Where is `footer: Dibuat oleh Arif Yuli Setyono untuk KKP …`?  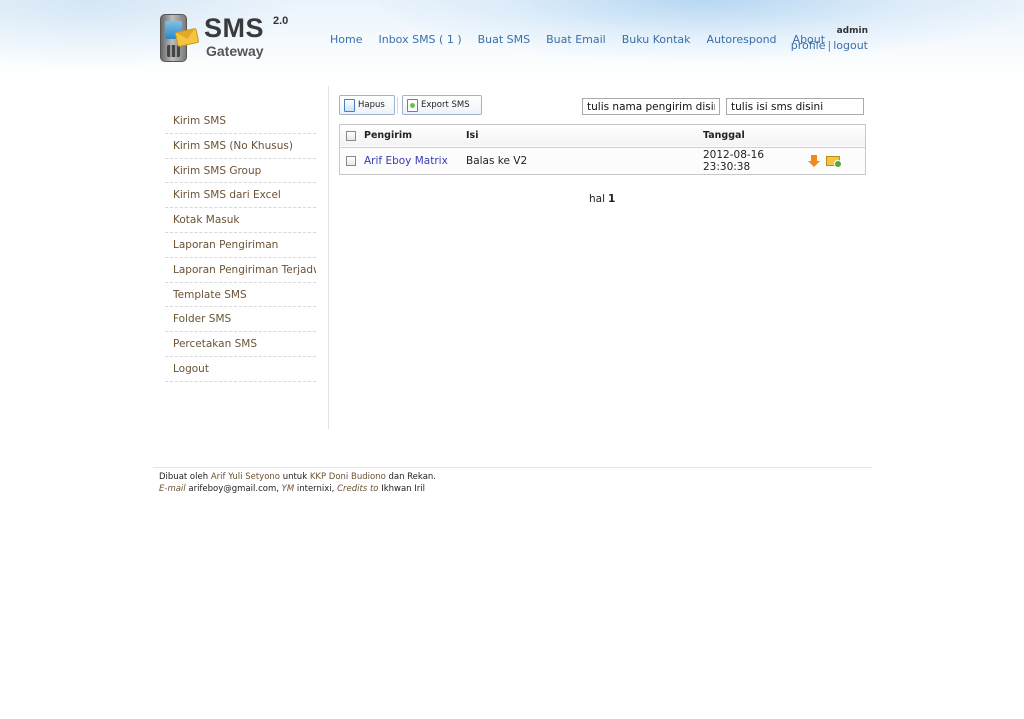 footer: Dibuat oleh Arif Yuli Setyono untuk KKP … is located at coordinates (297, 483).